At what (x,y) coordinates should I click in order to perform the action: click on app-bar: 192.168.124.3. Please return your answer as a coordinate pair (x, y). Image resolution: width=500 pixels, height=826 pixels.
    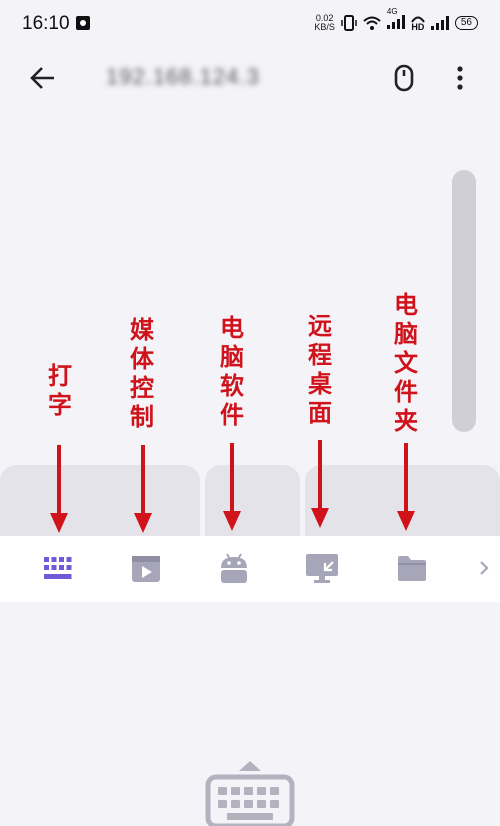
    Looking at the image, I should click on (250, 78).